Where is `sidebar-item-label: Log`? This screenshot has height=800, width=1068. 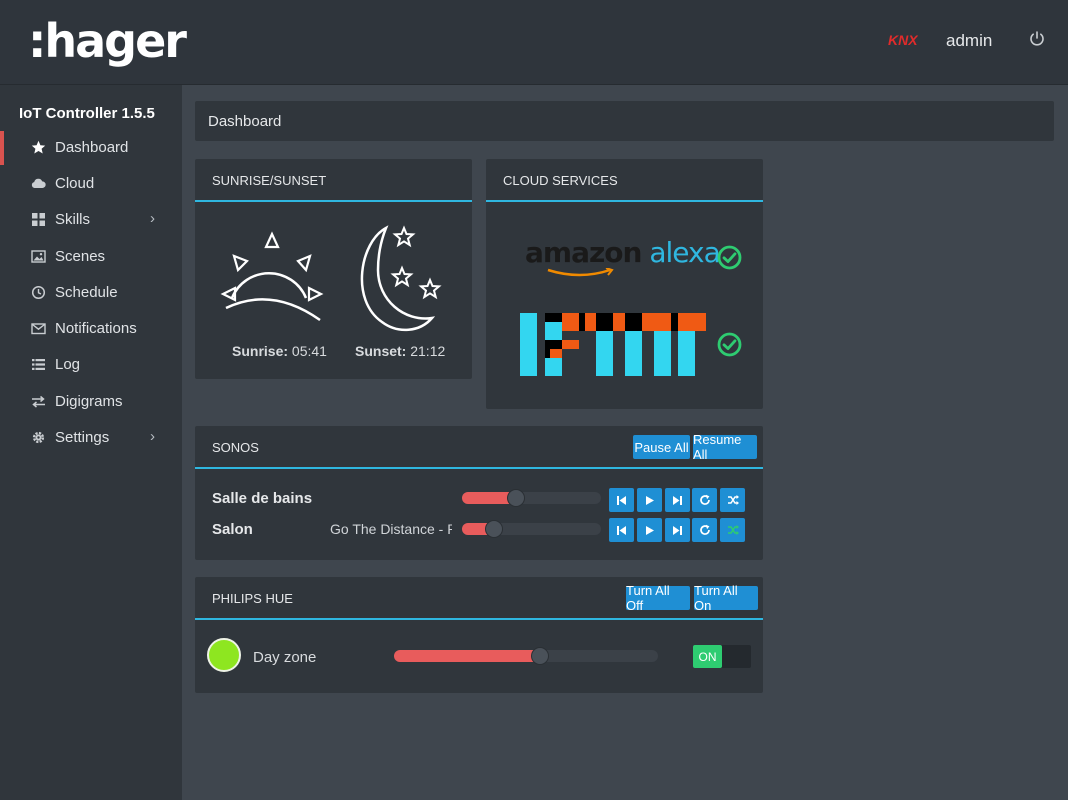
sidebar-item-label: Log is located at coordinates (68, 364).